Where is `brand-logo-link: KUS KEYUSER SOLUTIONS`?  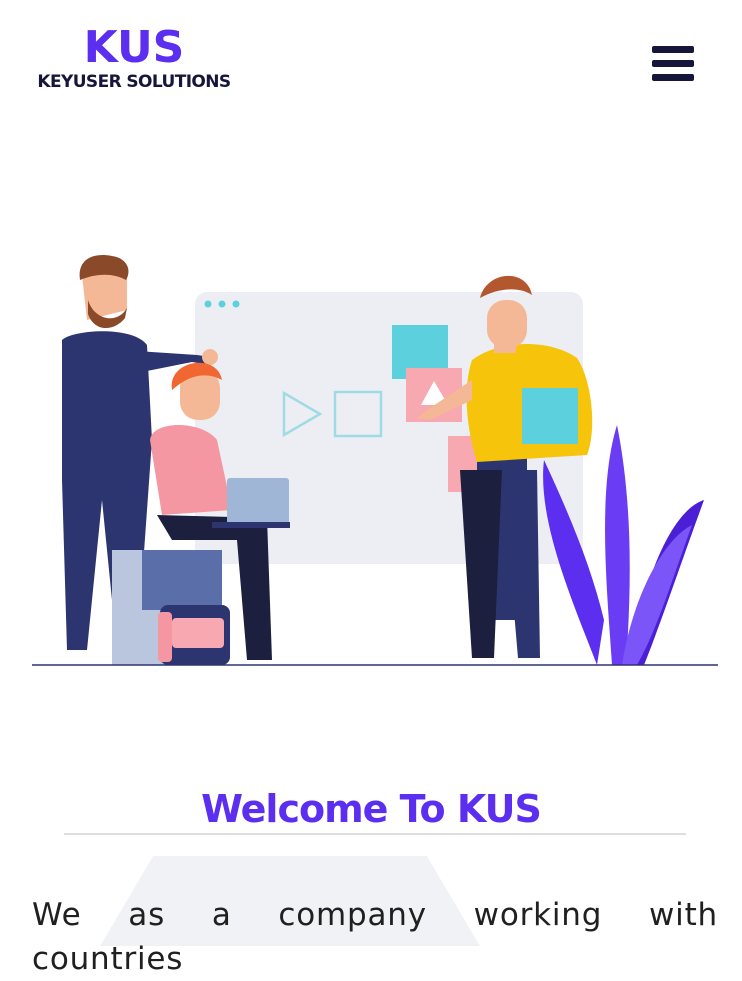 brand-logo-link: KUS KEYUSER SOLUTIONS is located at coordinates (134, 57).